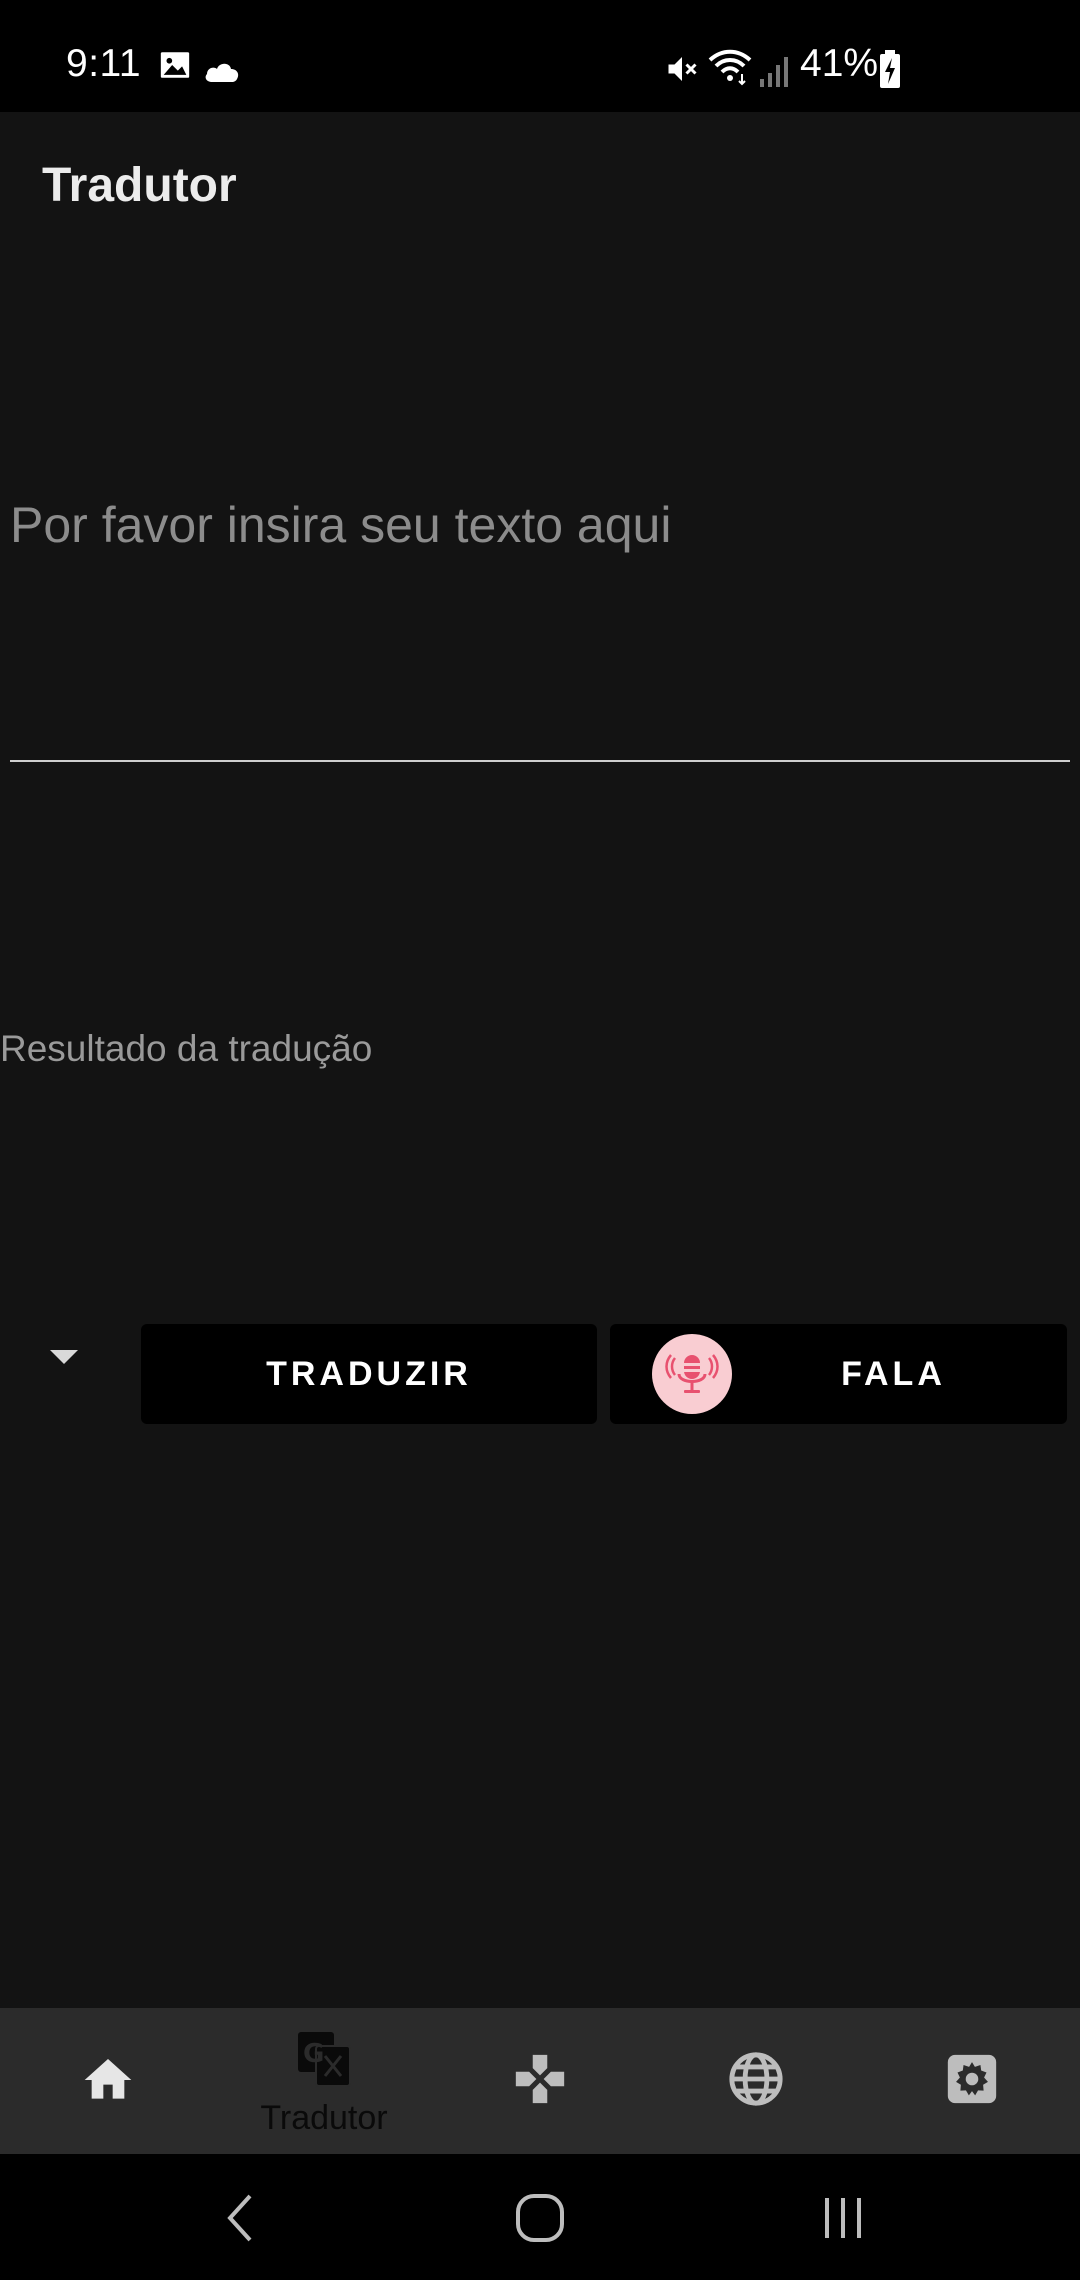 Image resolution: width=1080 pixels, height=2280 pixels. What do you see at coordinates (890, 69) in the screenshot?
I see `battery-charging-icon` at bounding box center [890, 69].